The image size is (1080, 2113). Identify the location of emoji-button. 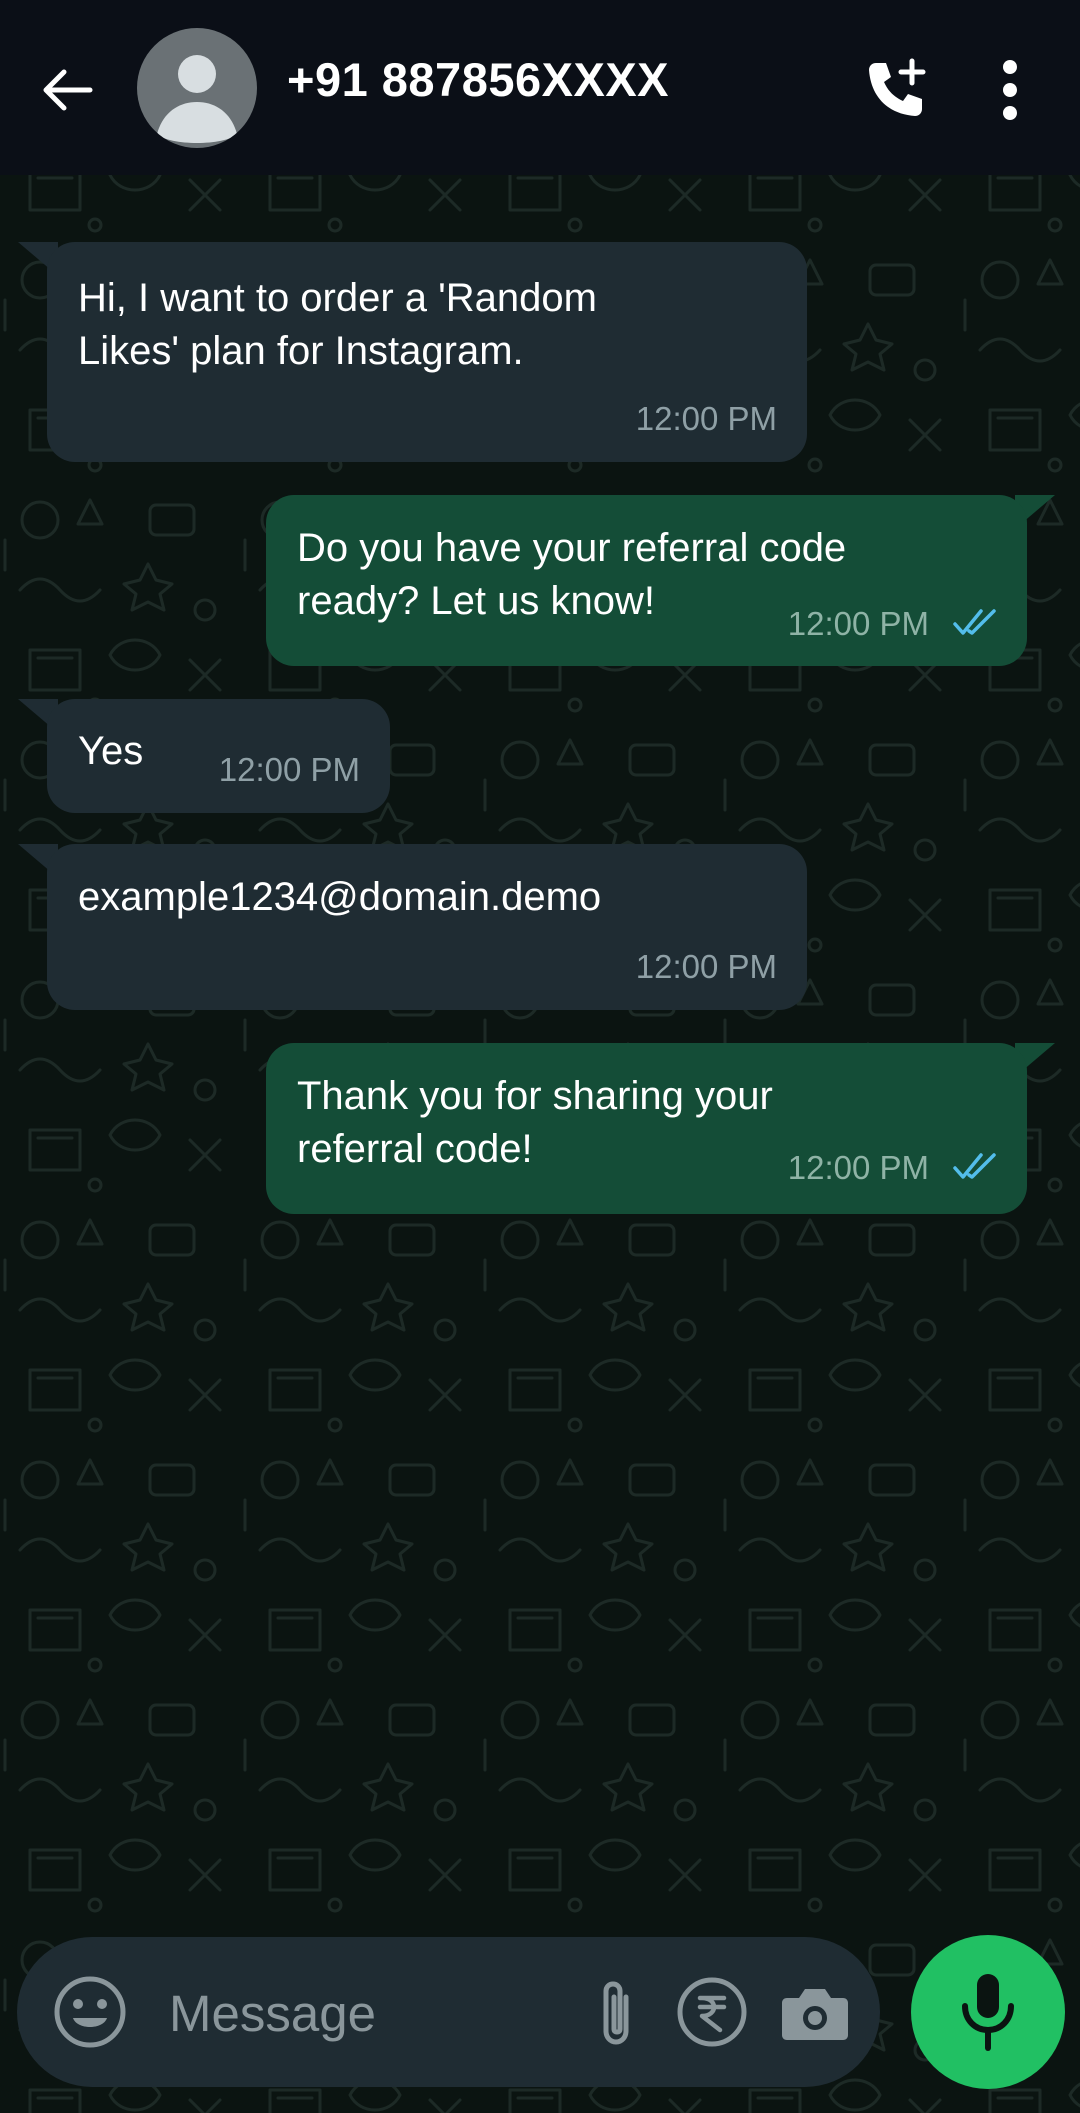
(90, 2012).